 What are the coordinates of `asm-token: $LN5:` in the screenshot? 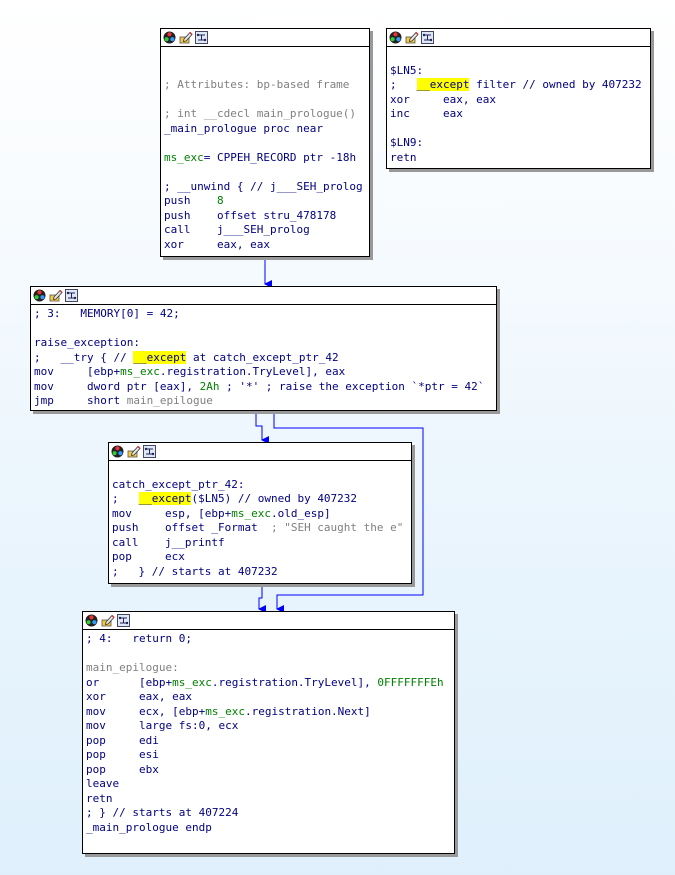 It's located at (407, 70).